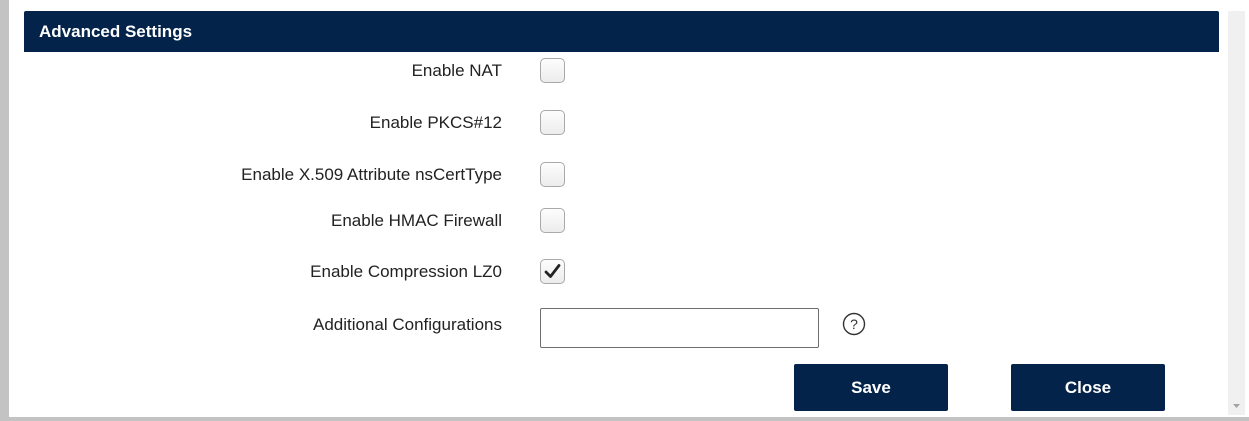 This screenshot has width=1249, height=421. I want to click on setting-row-additional: Additional Configurations ?, so click(624, 328).